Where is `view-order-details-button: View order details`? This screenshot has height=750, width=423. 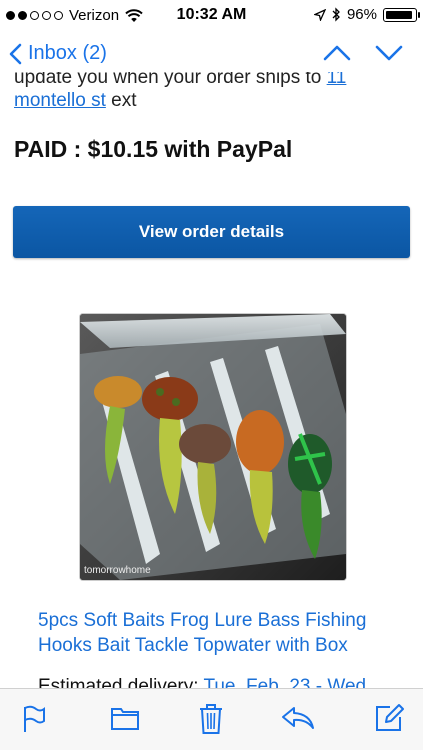
view-order-details-button: View order details is located at coordinates (211, 232).